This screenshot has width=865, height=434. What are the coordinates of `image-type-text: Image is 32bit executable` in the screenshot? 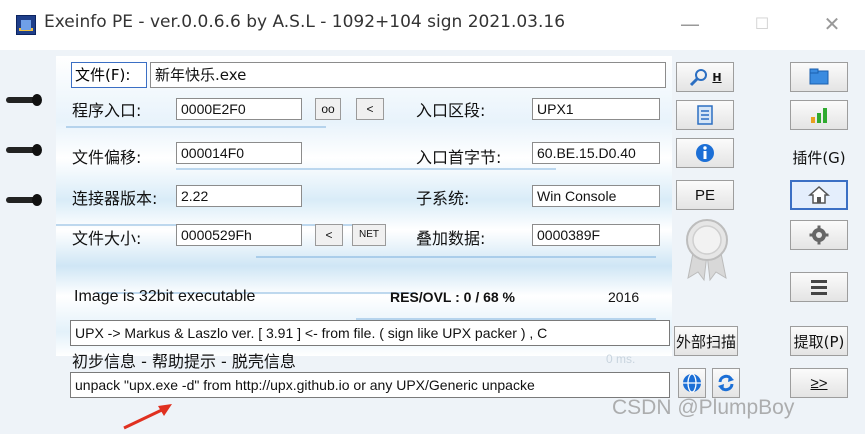 It's located at (165, 296).